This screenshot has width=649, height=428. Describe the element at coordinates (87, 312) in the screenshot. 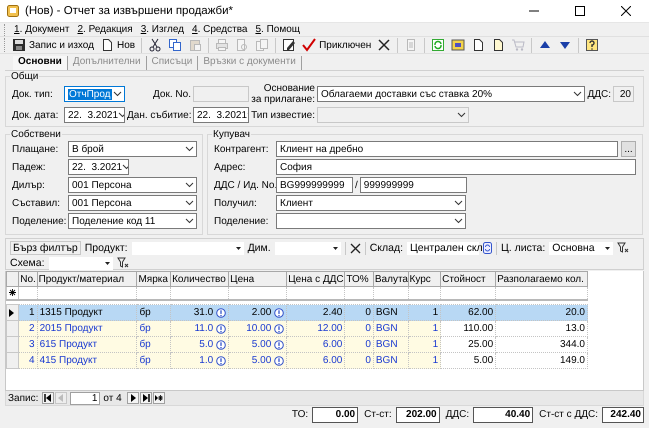

I see `table-cell: 1315 Продукт` at that location.